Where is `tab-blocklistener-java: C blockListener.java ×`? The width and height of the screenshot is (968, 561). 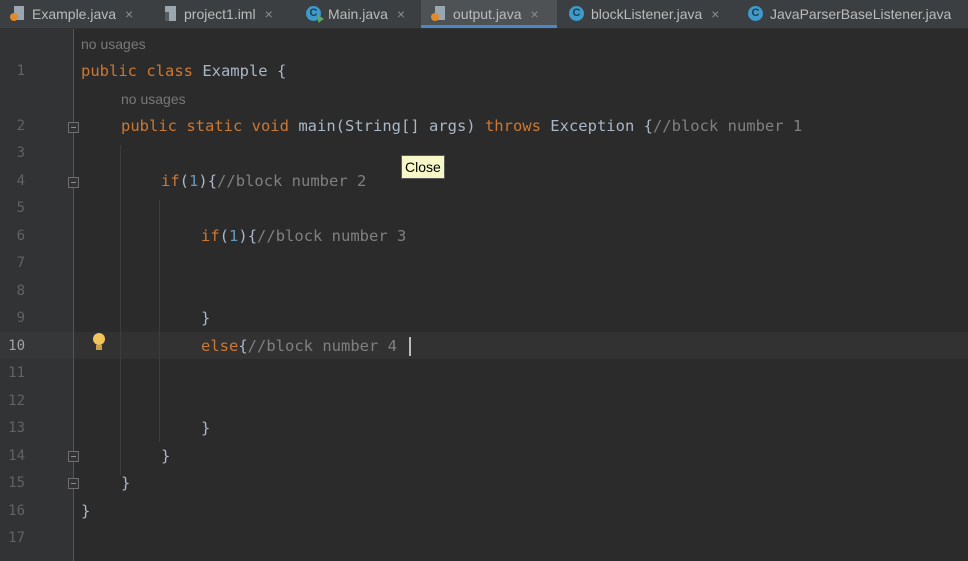 tab-blocklistener-java: C blockListener.java × is located at coordinates (644, 14).